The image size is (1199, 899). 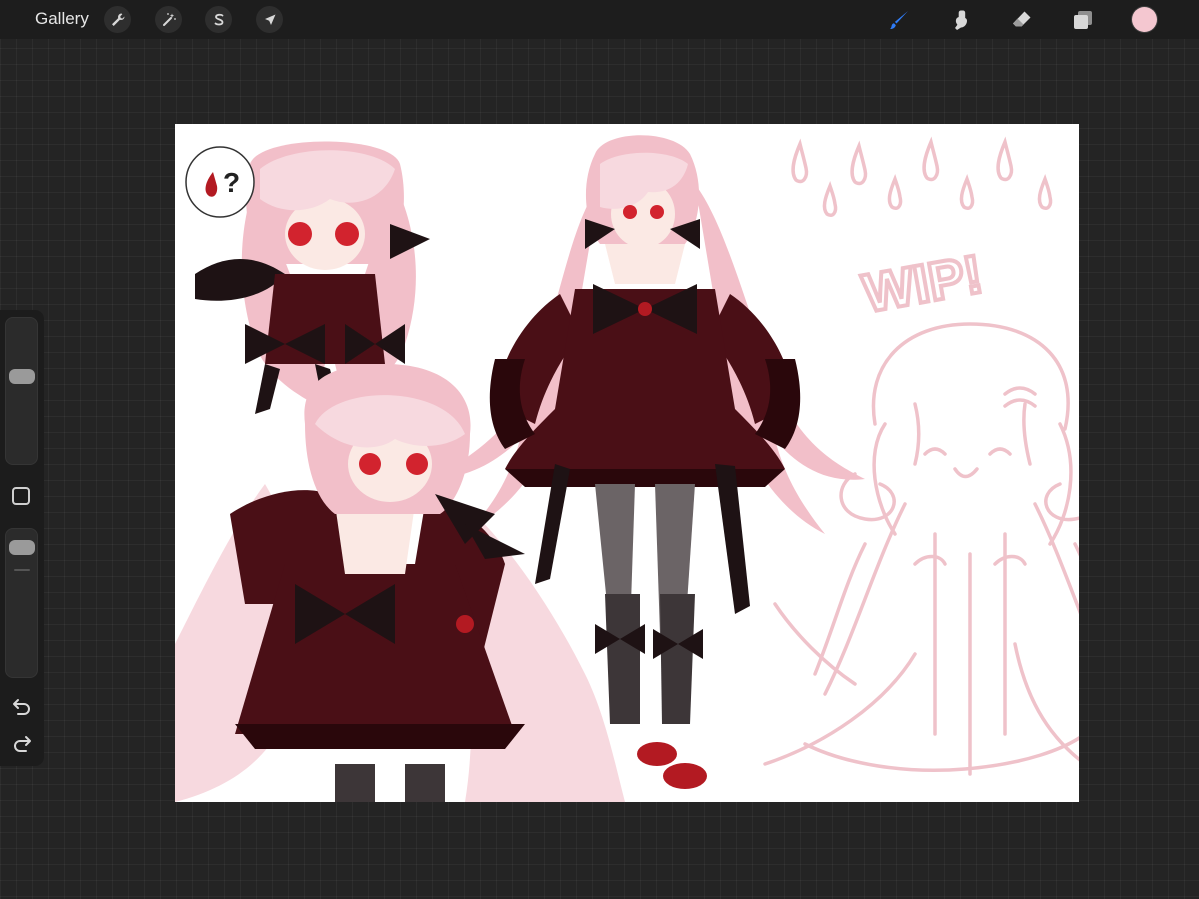 I want to click on eraser-button, so click(x=1022, y=20).